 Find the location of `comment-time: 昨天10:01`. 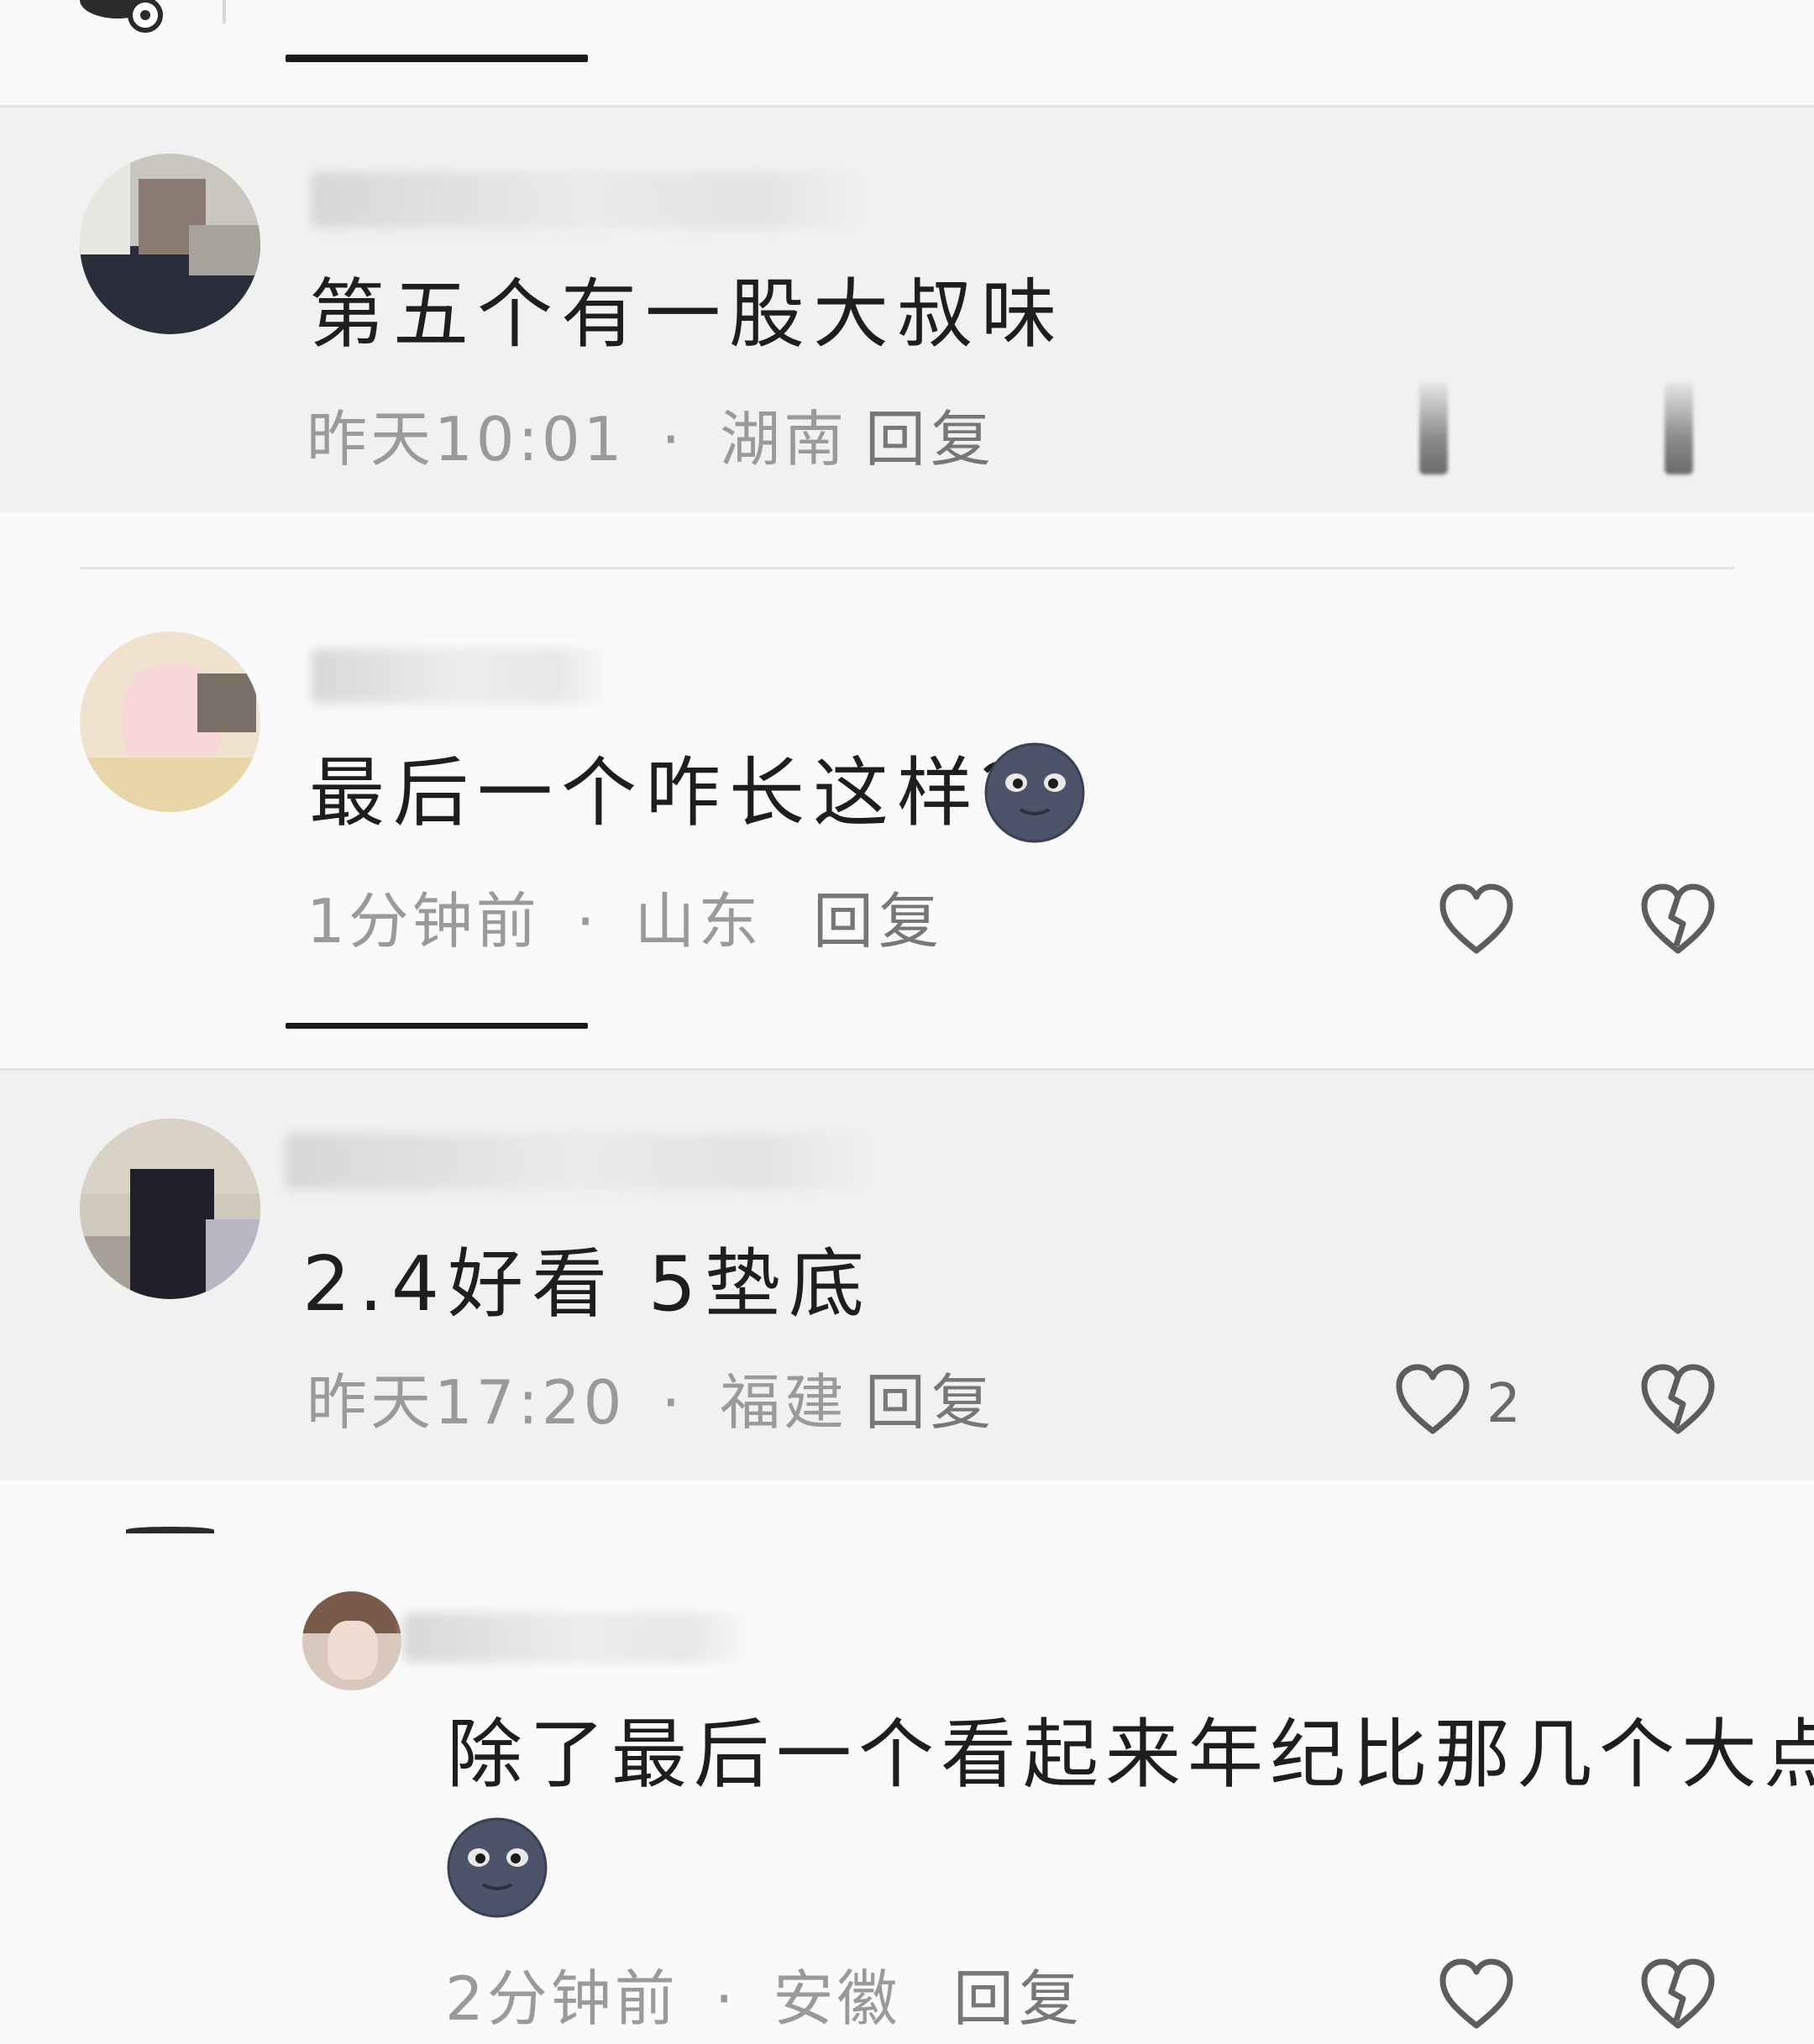

comment-time: 昨天10:01 is located at coordinates (466, 439).